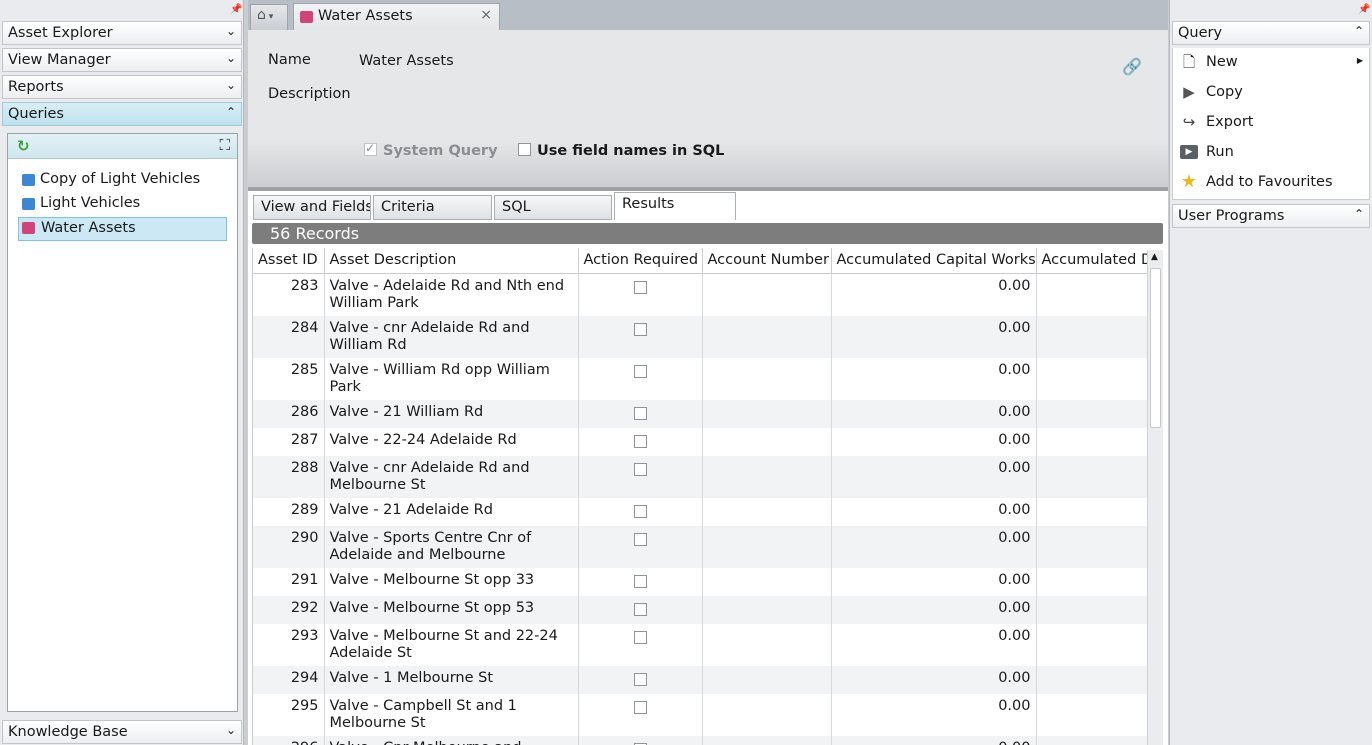  I want to click on asset-id-cell: 294, so click(289, 679).